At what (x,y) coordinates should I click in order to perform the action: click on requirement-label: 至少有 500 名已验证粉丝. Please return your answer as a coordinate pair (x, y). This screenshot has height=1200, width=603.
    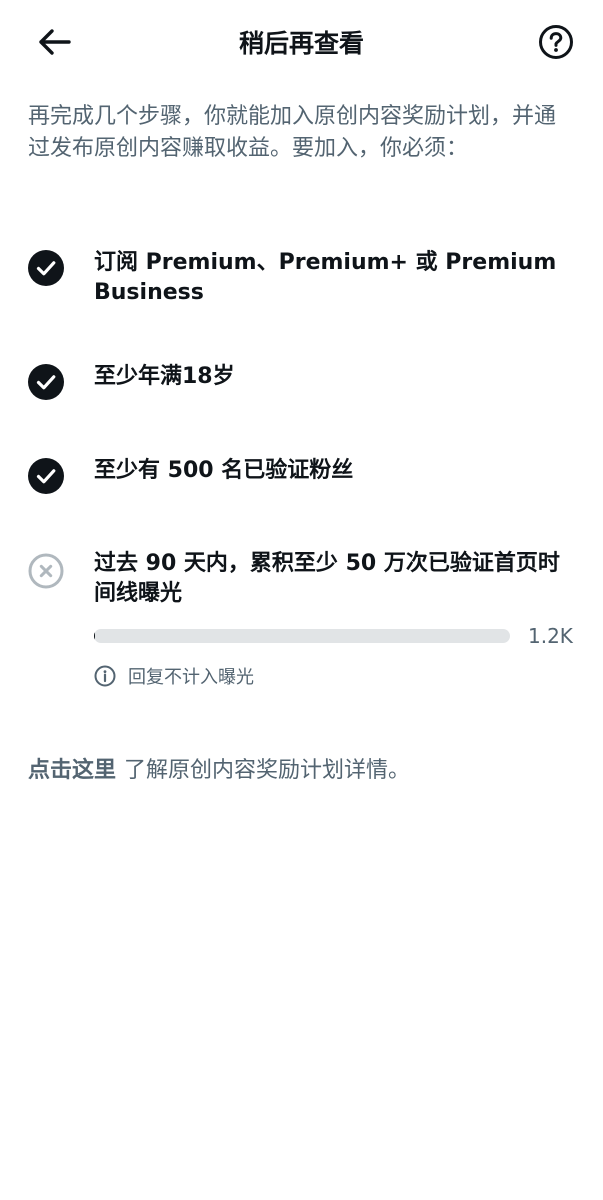
    Looking at the image, I should click on (224, 470).